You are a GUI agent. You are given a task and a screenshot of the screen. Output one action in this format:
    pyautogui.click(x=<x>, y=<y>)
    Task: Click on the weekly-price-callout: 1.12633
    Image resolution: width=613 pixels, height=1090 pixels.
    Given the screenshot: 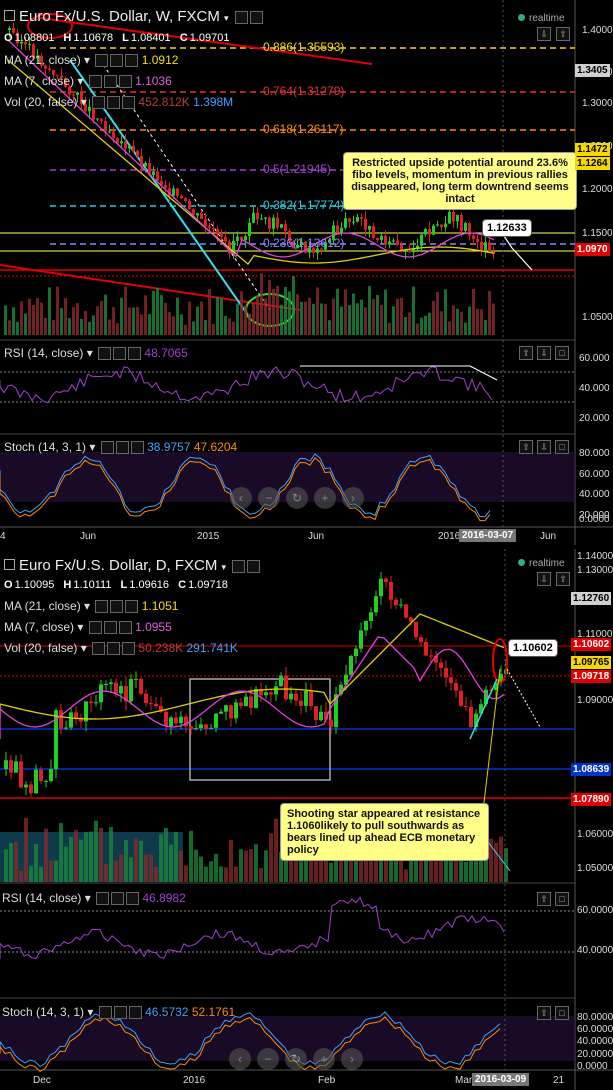 What is the action you would take?
    pyautogui.click(x=507, y=228)
    